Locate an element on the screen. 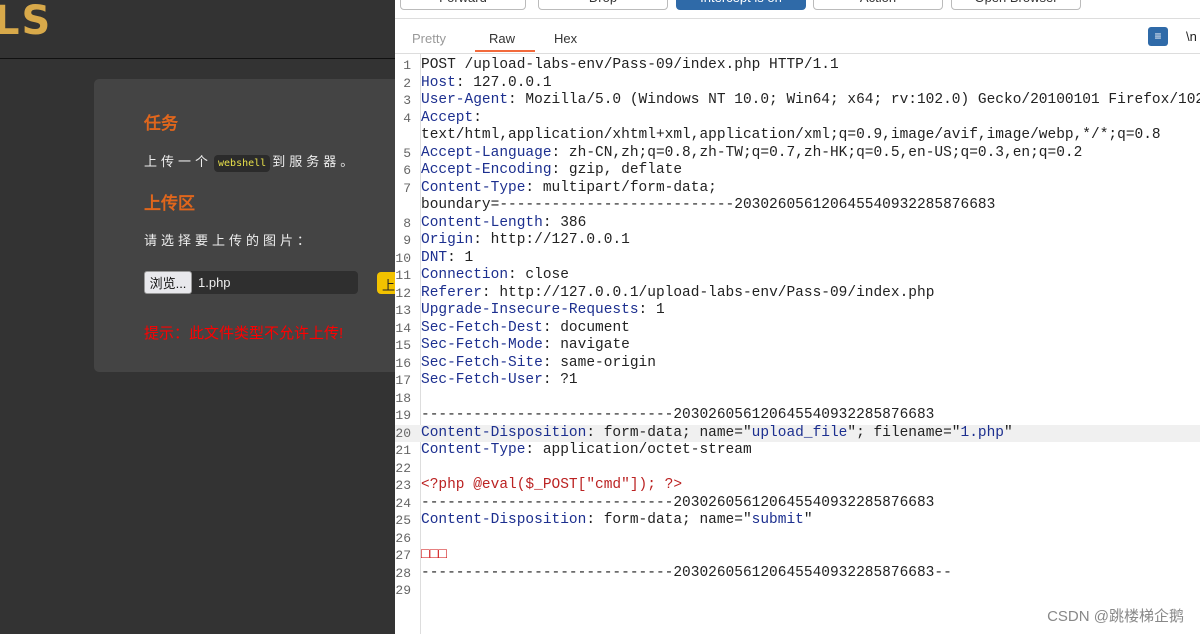 This screenshot has width=1200, height=634. line-text: : 1 is located at coordinates (460, 257).